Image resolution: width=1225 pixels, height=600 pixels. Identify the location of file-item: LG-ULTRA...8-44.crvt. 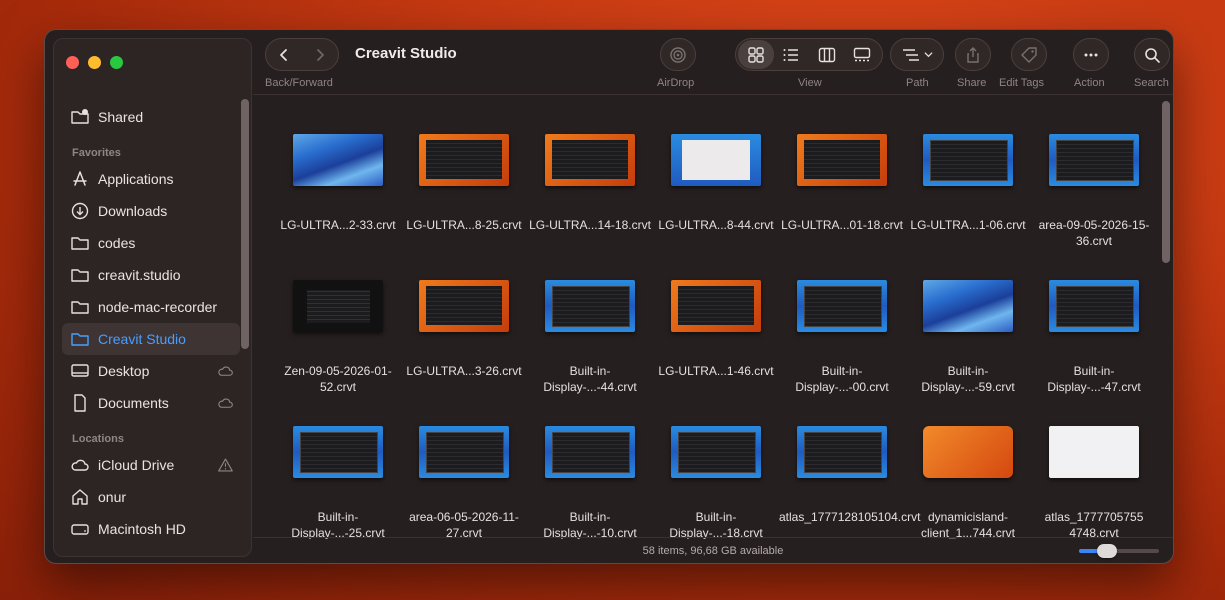
(716, 178).